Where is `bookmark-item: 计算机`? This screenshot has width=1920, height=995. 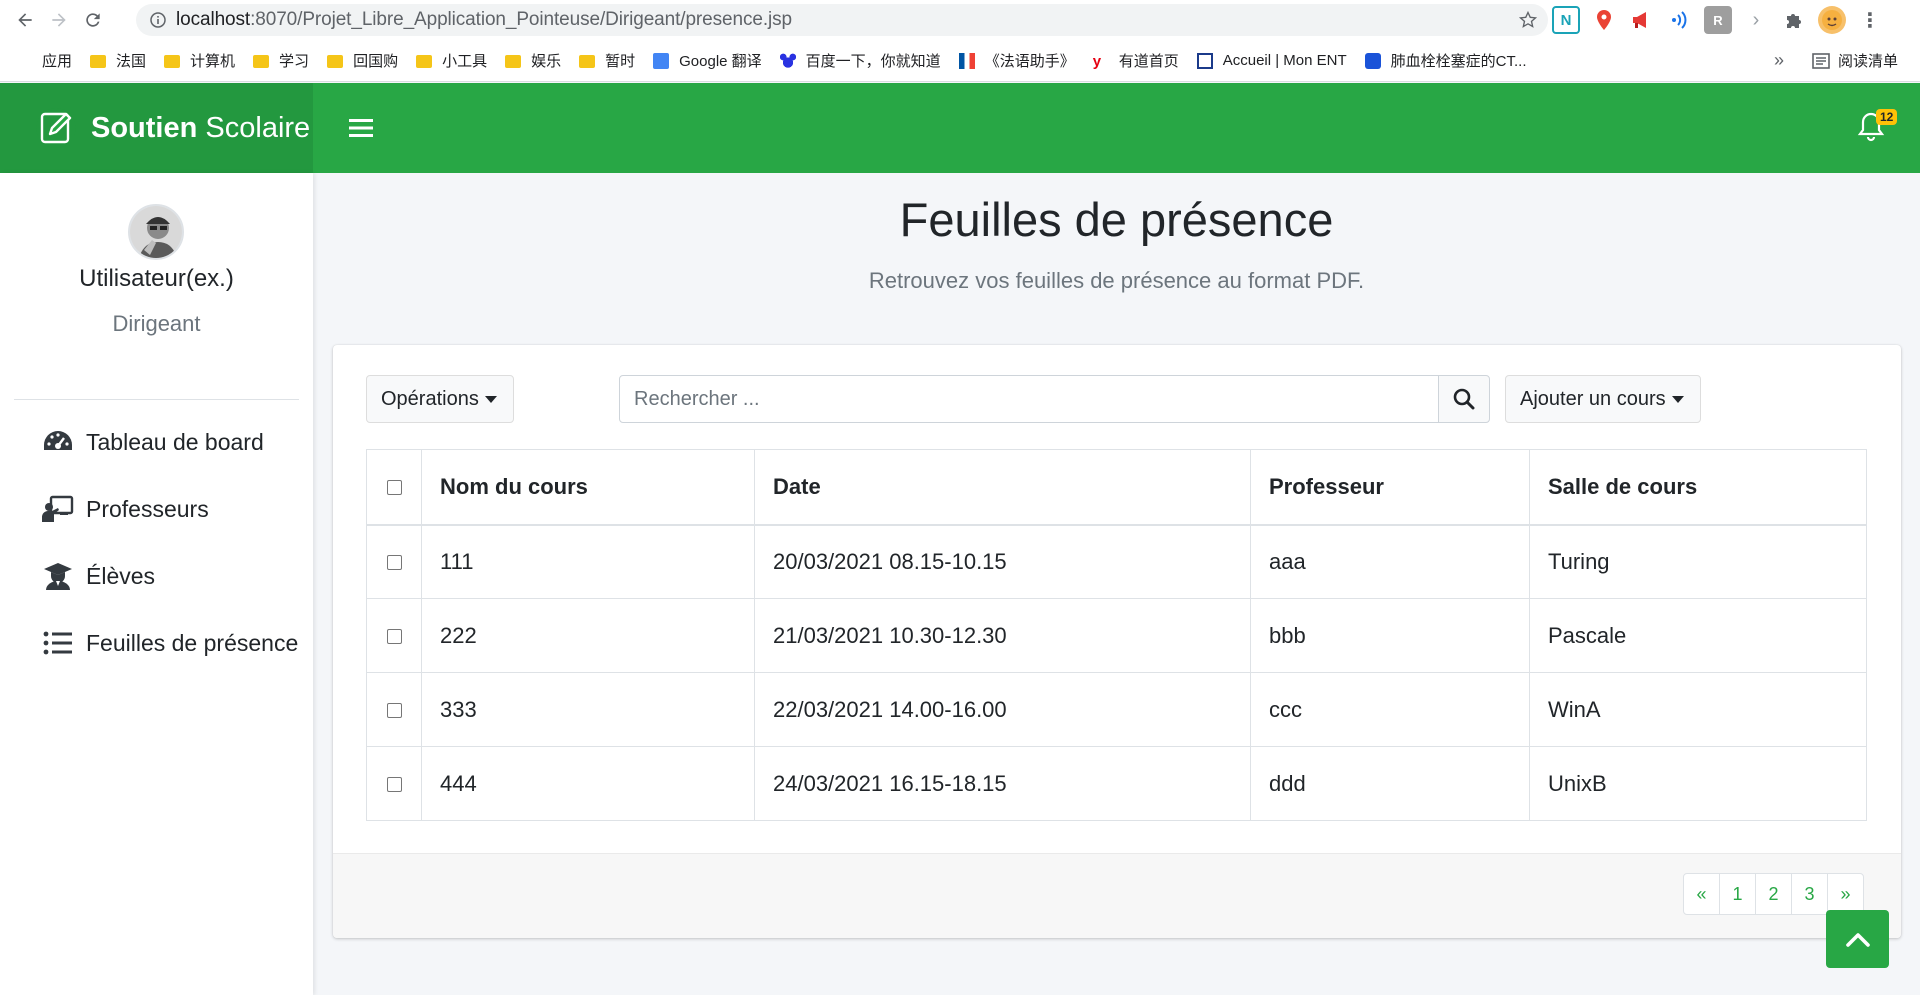 bookmark-item: 计算机 is located at coordinates (199, 60).